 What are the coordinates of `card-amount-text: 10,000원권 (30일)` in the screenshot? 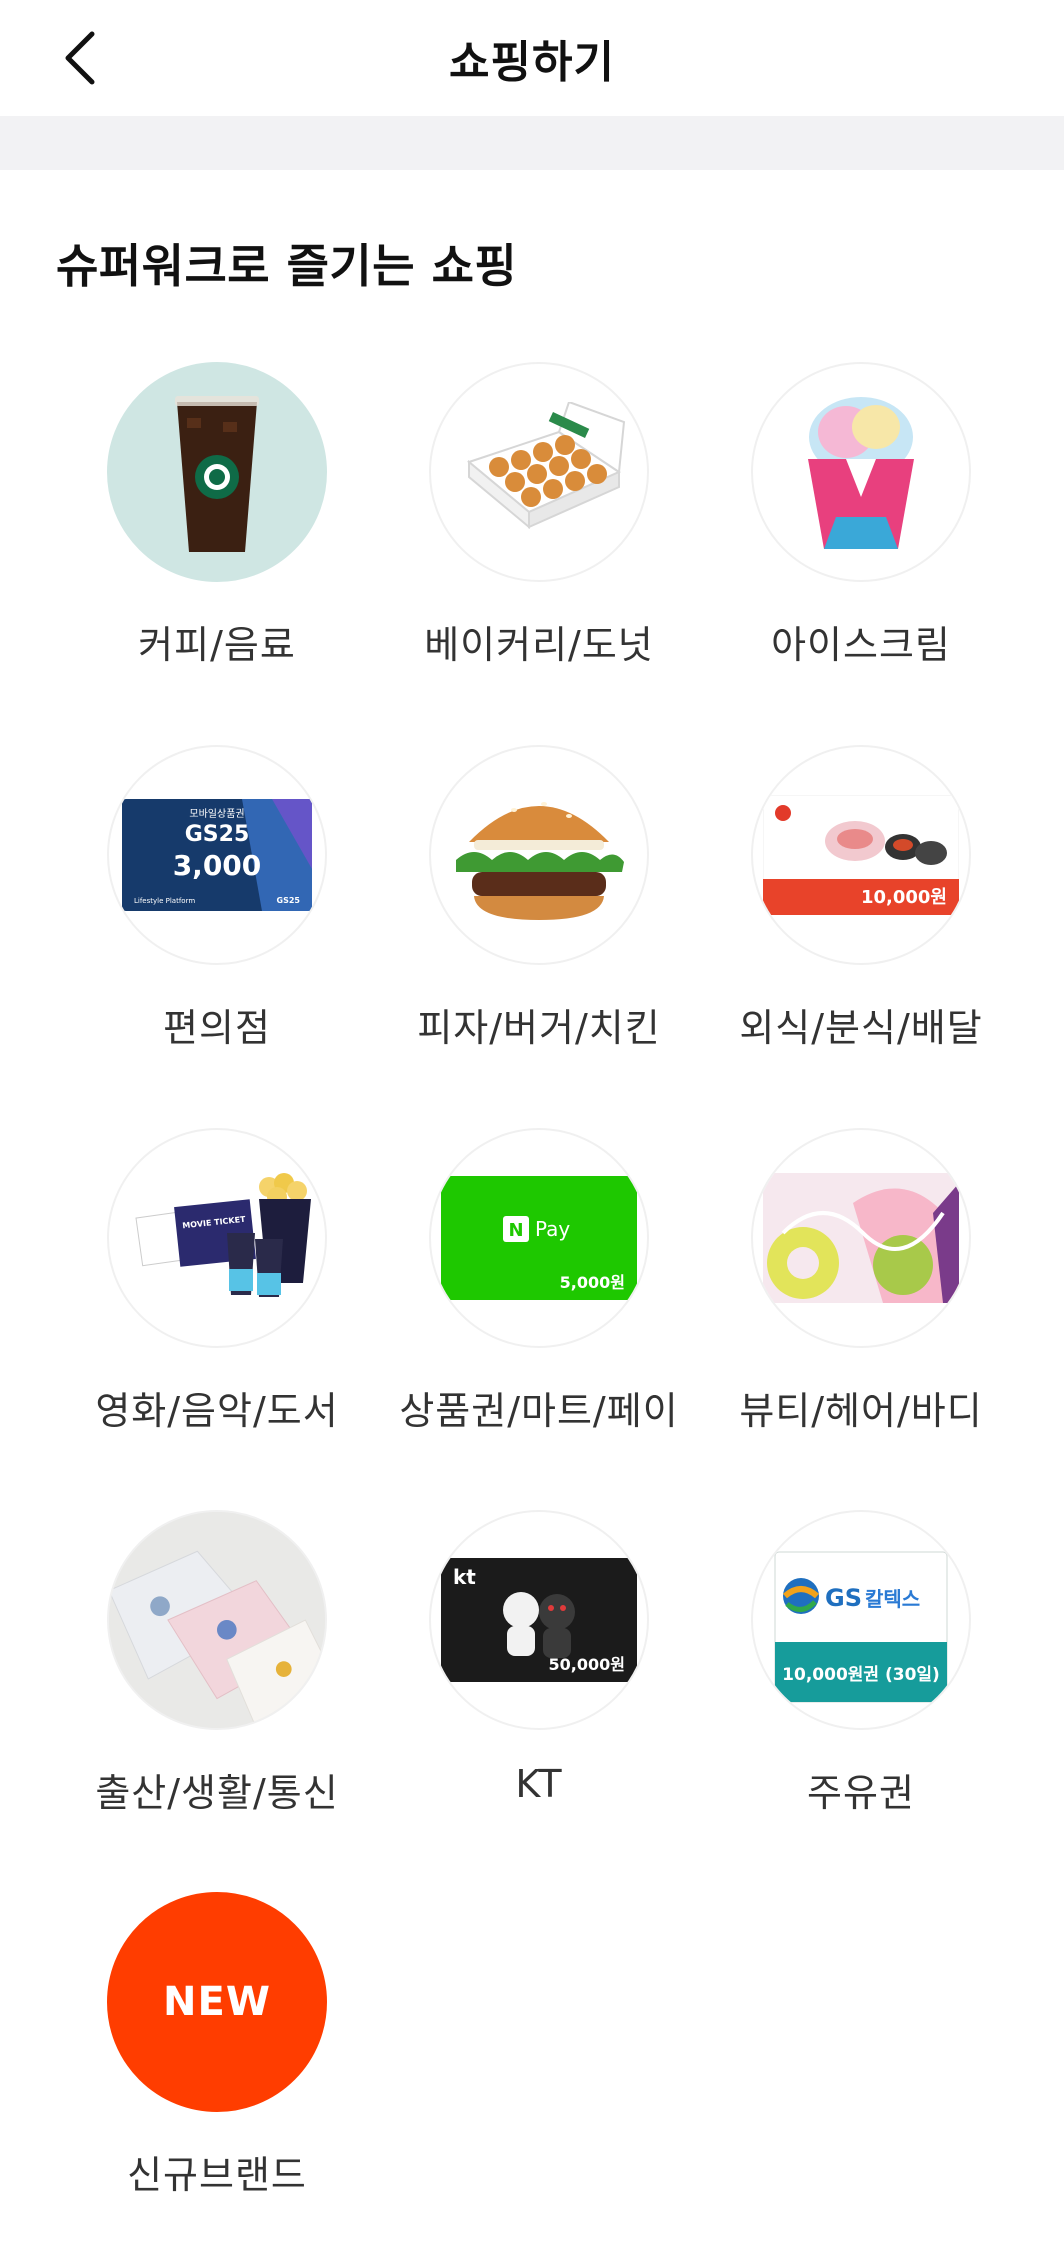 It's located at (861, 1675).